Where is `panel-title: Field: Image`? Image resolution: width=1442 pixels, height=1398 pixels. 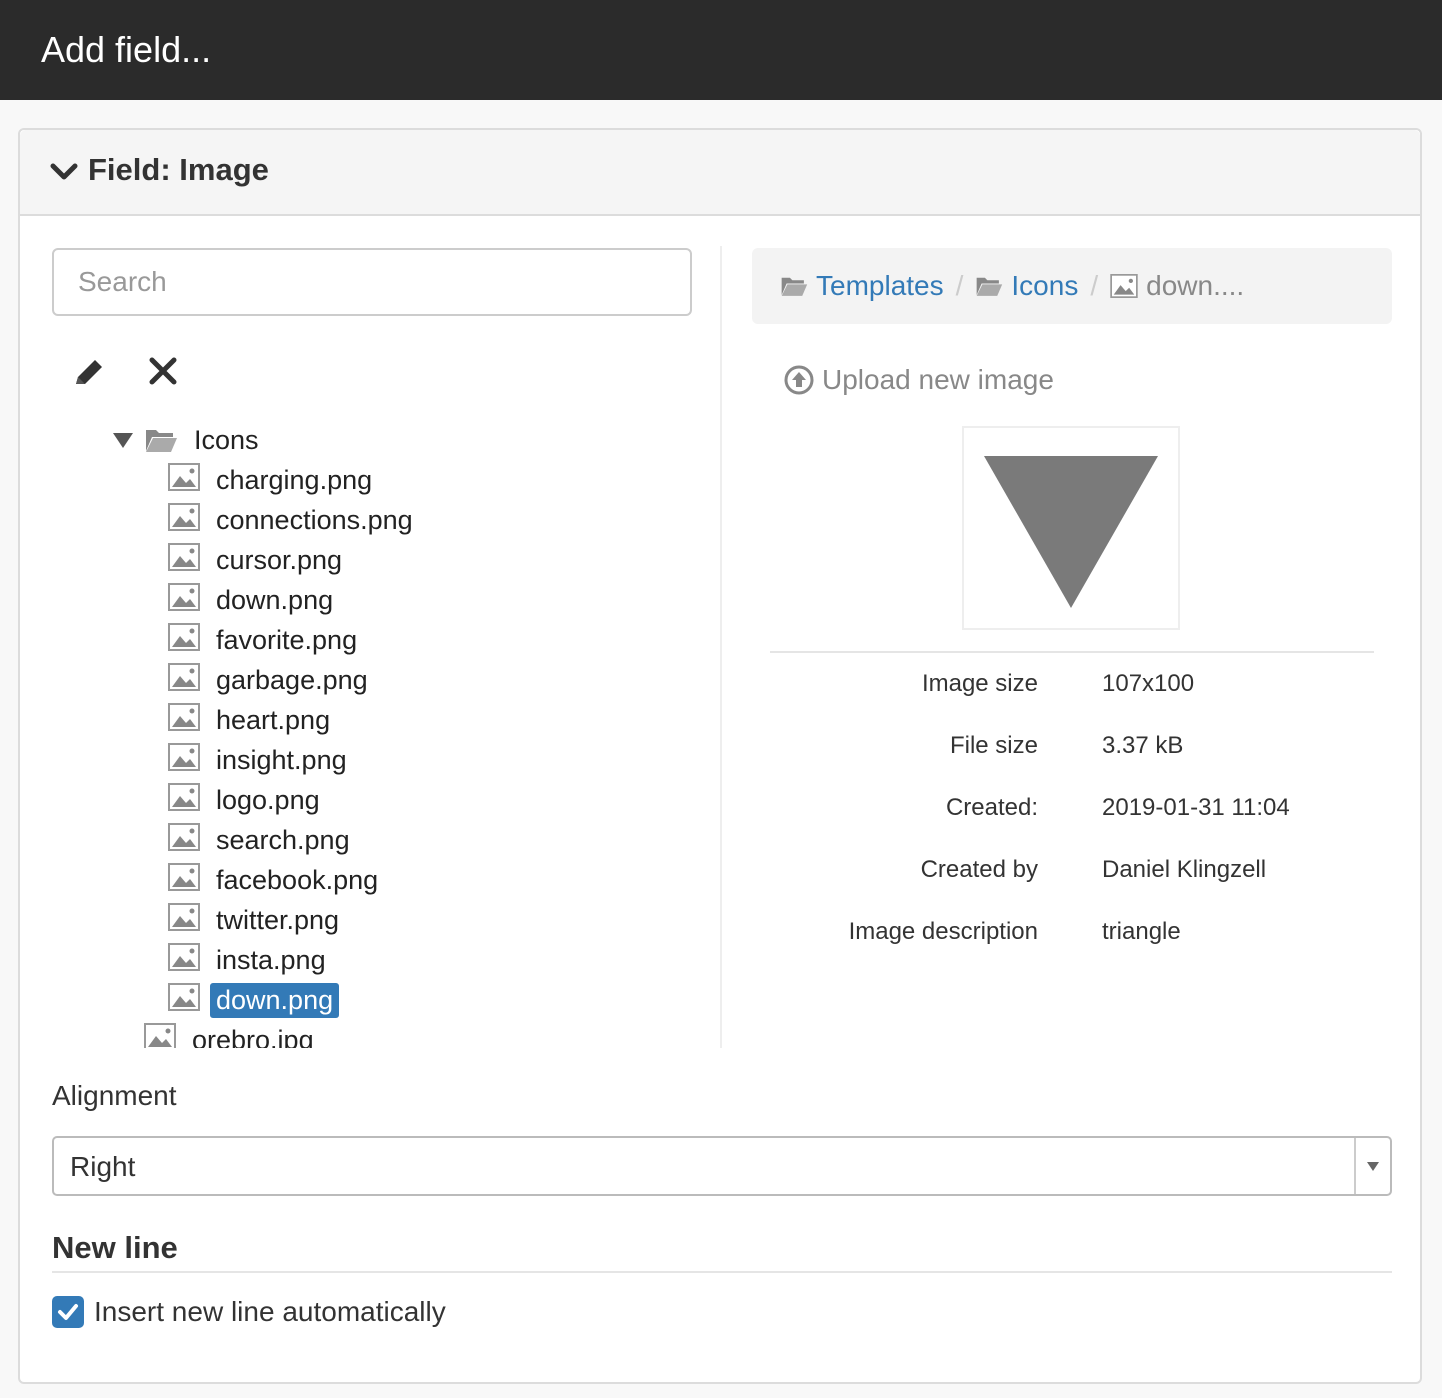
panel-title: Field: Image is located at coordinates (178, 169).